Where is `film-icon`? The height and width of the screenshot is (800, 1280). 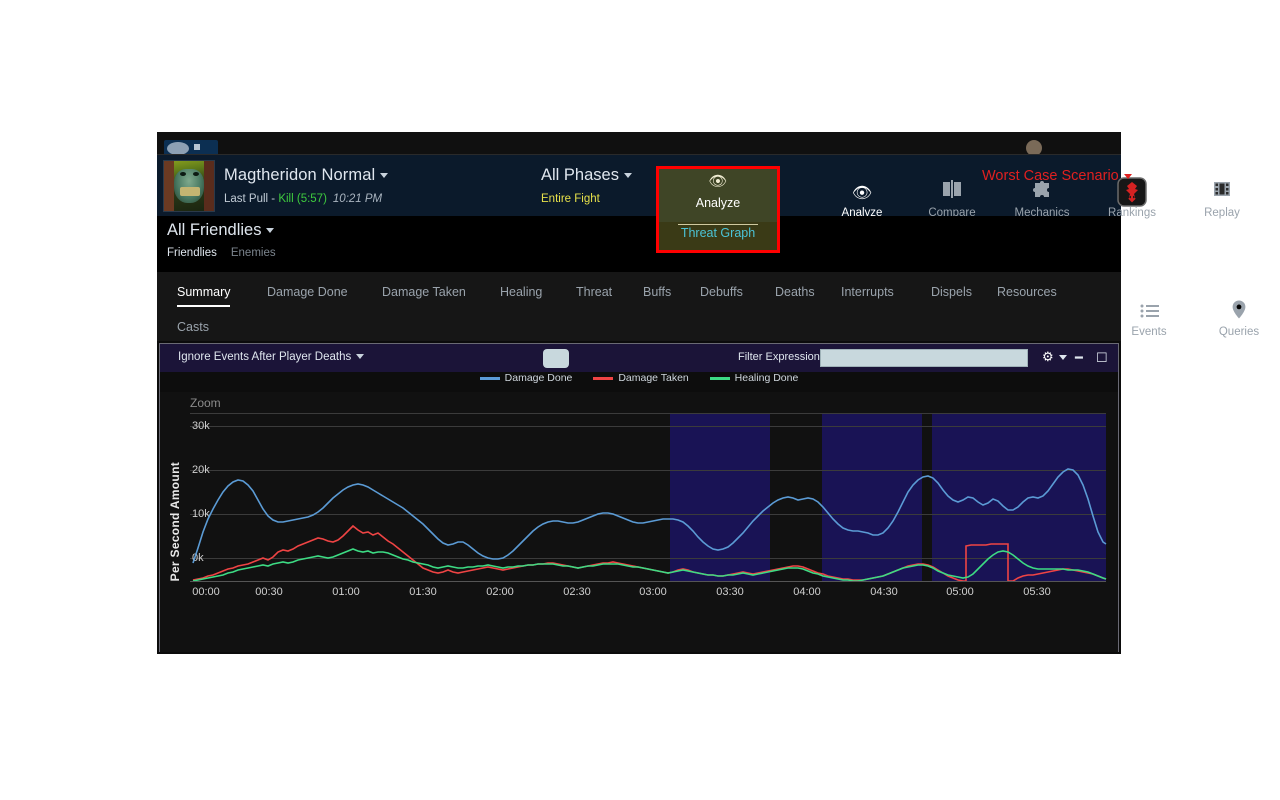
film-icon is located at coordinates (1222, 192).